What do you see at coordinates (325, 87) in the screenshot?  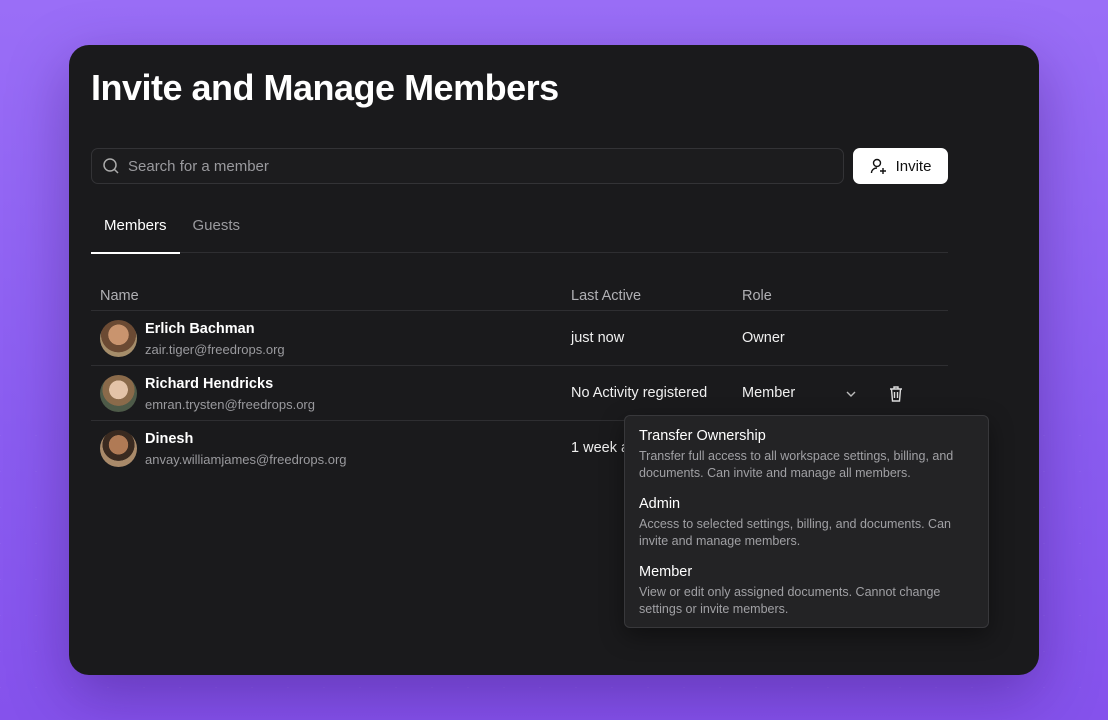 I see `page-title: Invite and Manage Members` at bounding box center [325, 87].